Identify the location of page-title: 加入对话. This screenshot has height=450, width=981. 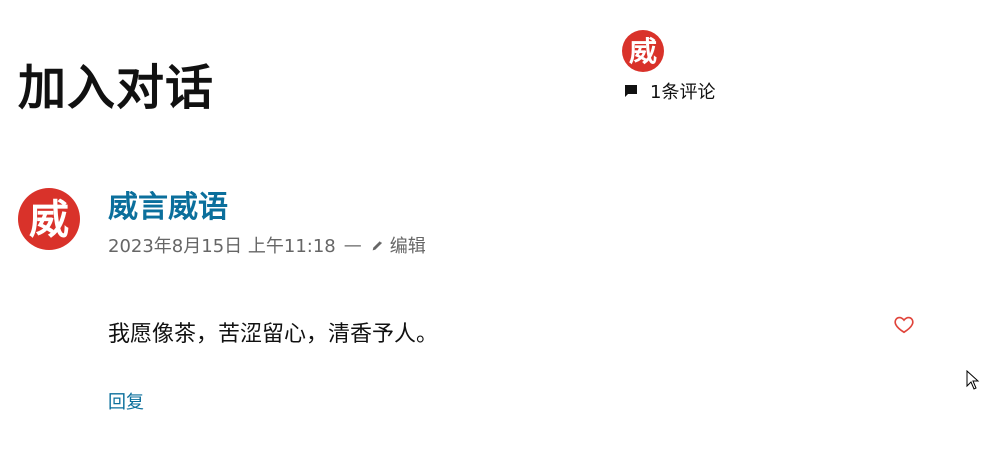
(116, 88).